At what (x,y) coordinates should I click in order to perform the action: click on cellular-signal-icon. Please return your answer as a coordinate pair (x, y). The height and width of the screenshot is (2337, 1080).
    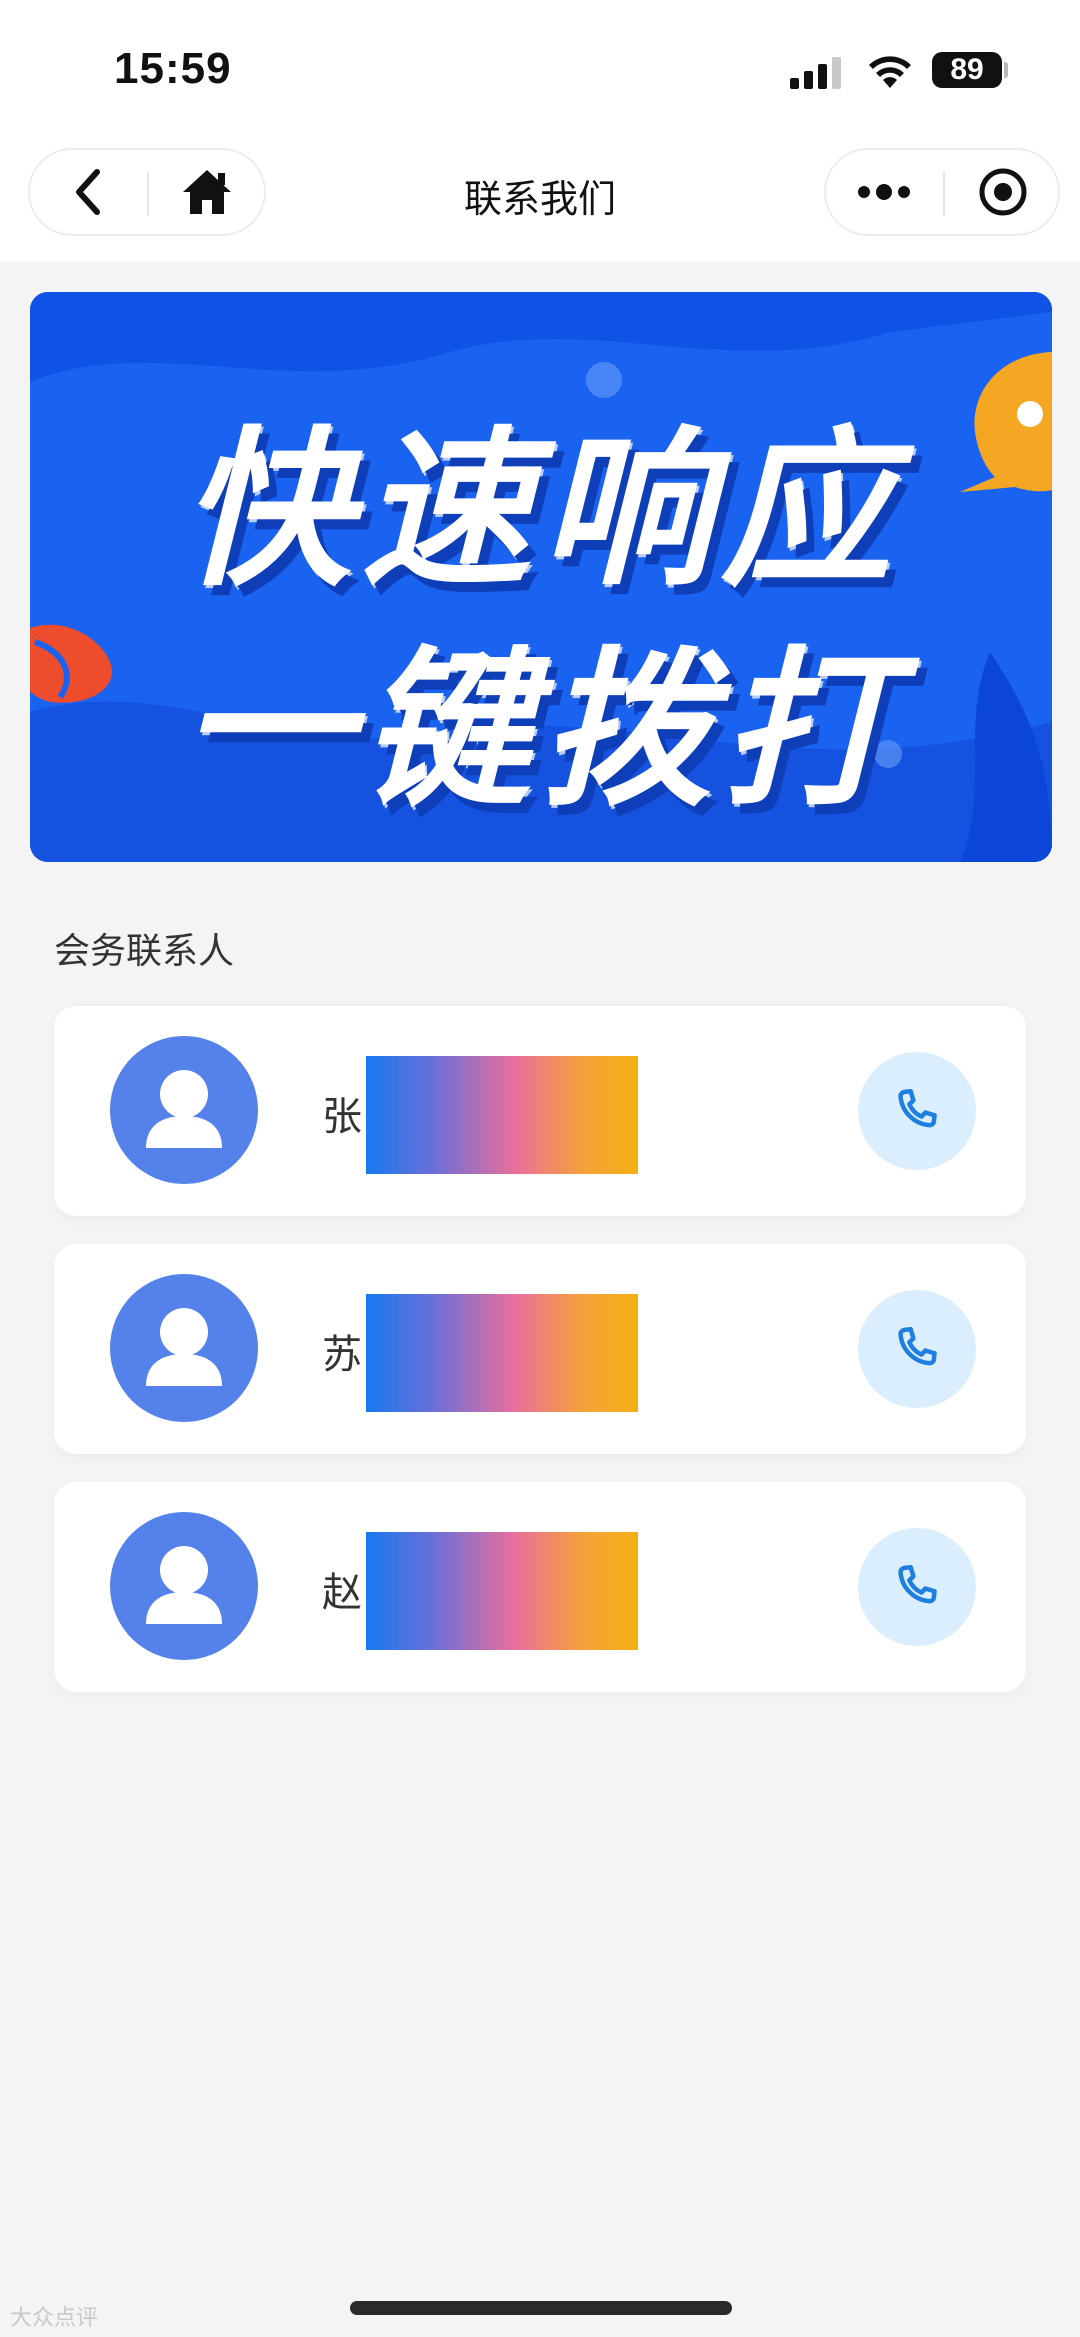
    Looking at the image, I should click on (815, 73).